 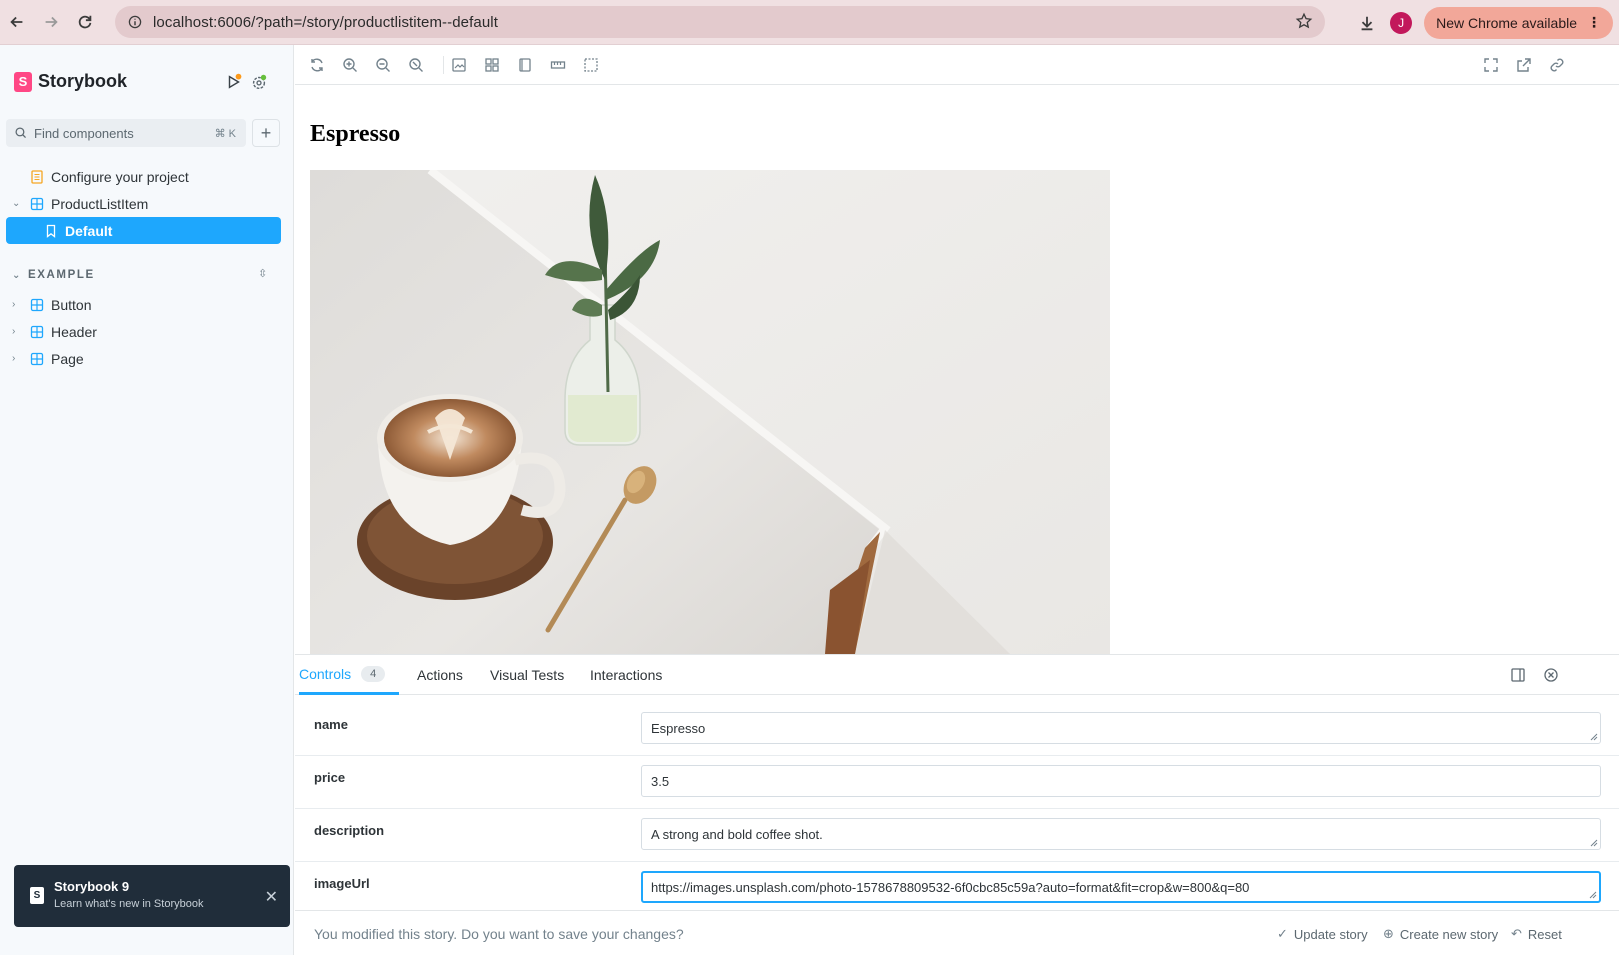 What do you see at coordinates (591, 65) in the screenshot?
I see `outline-icon` at bounding box center [591, 65].